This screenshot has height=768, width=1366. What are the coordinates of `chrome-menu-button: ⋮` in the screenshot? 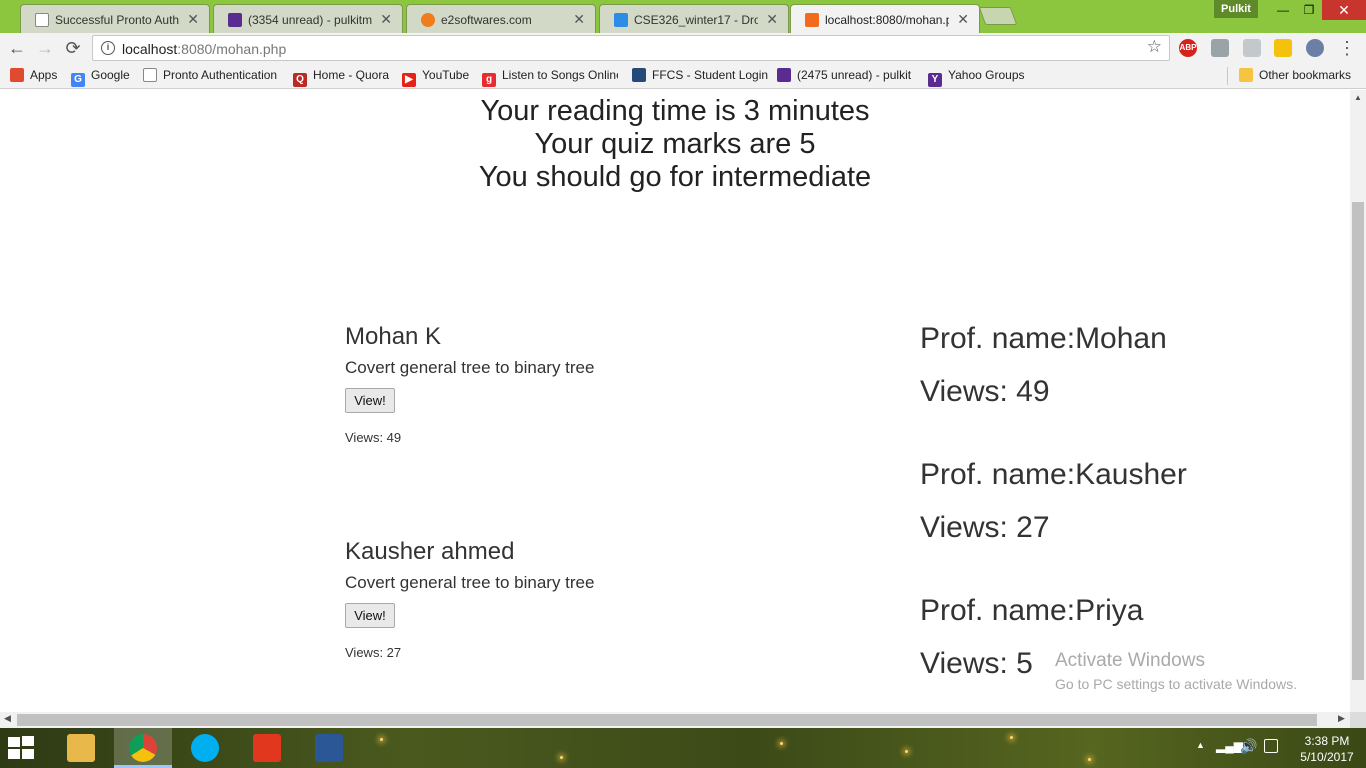 It's located at (1347, 48).